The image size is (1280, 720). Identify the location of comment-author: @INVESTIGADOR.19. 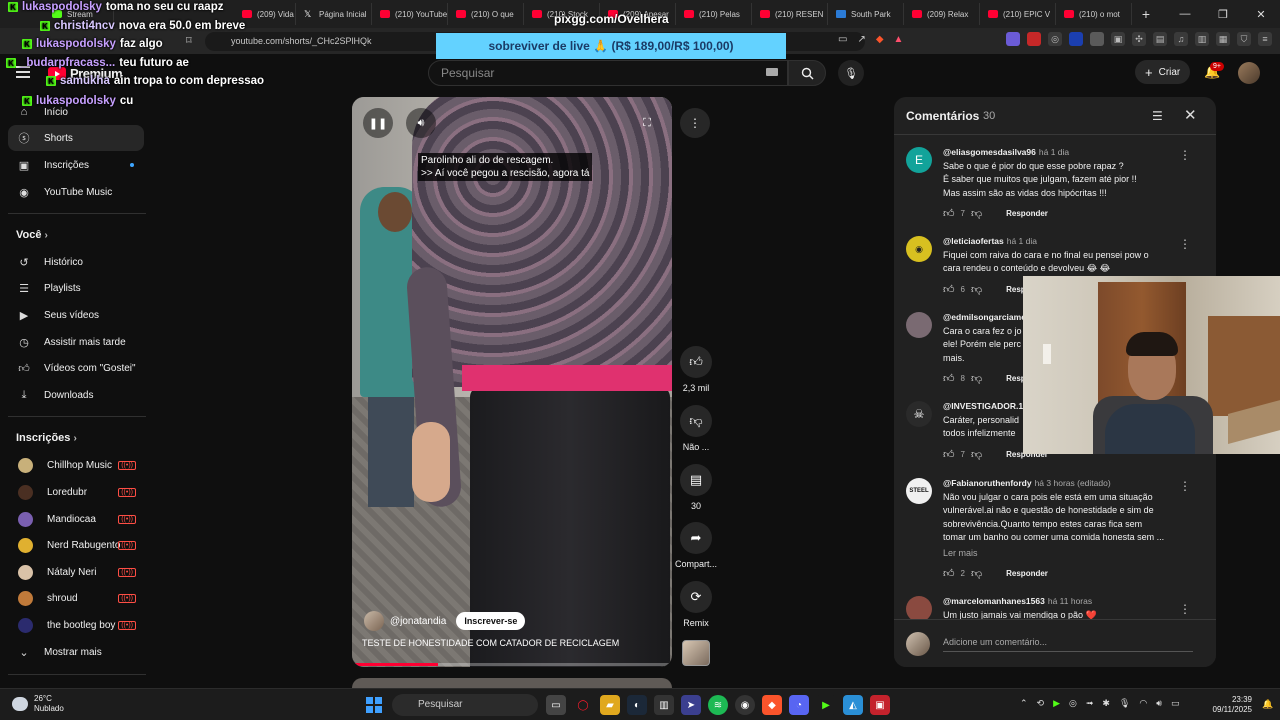
(985, 406).